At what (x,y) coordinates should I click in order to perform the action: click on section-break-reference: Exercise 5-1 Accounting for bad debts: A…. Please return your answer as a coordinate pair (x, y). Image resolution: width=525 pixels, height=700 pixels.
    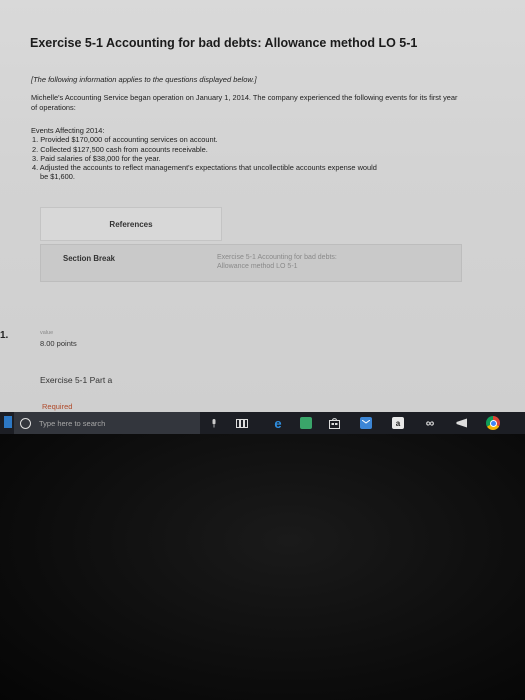
    Looking at the image, I should click on (277, 262).